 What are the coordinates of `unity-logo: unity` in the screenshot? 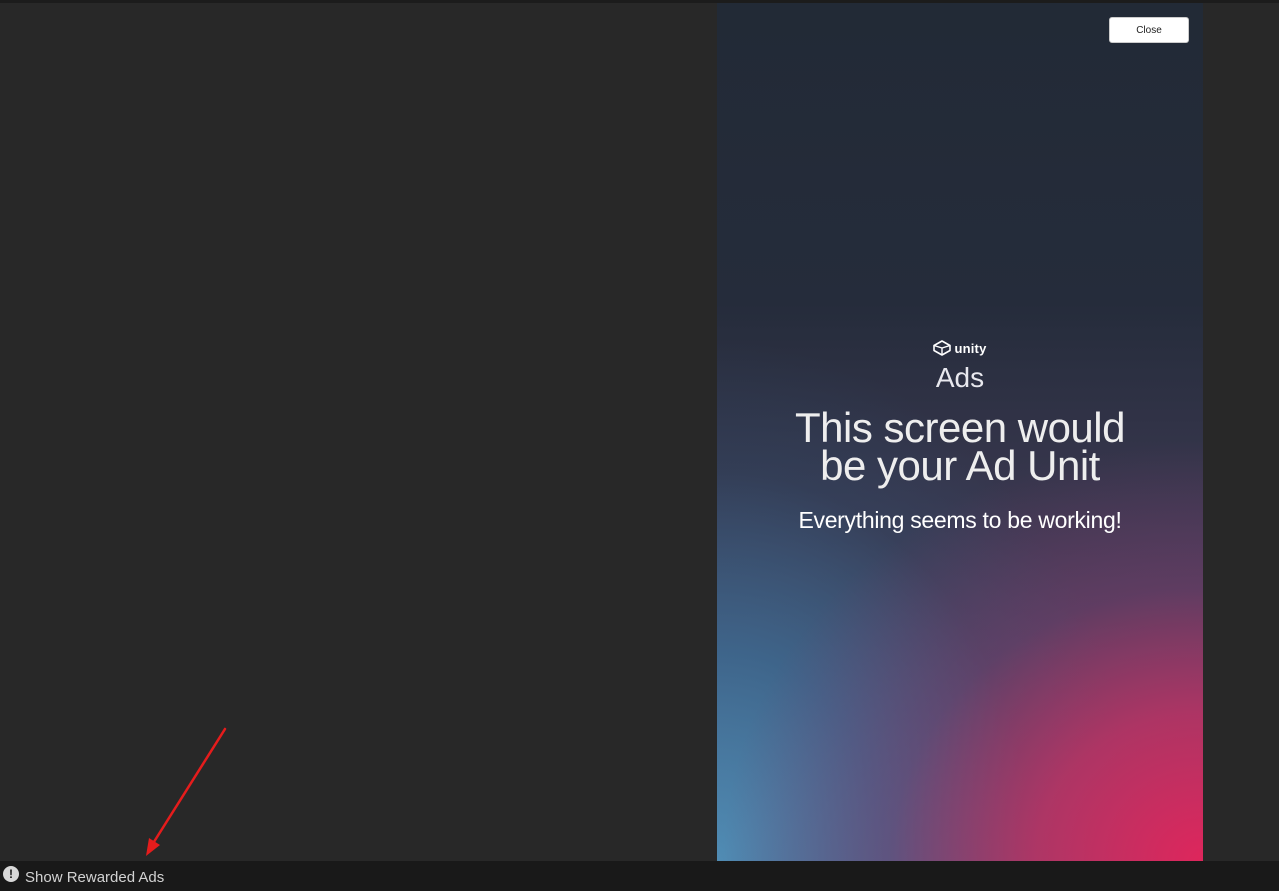 It's located at (960, 348).